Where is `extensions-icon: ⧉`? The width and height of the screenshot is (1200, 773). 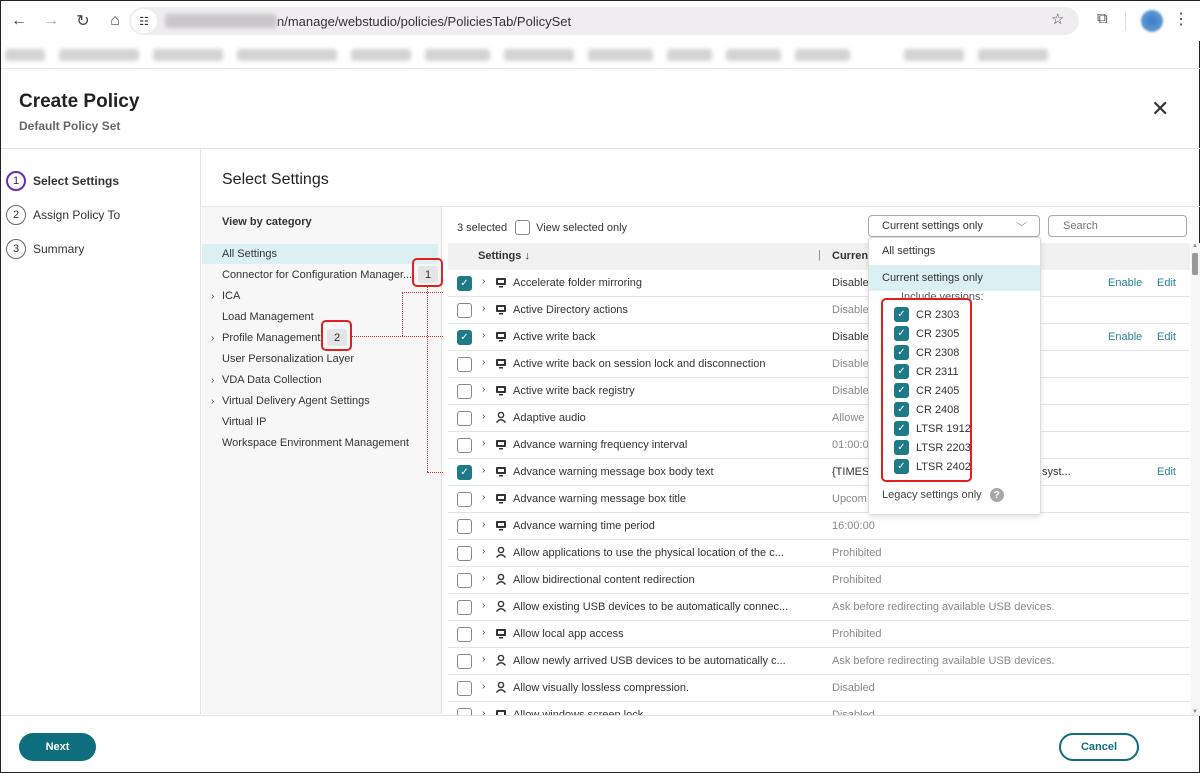 extensions-icon: ⧉ is located at coordinates (1102, 18).